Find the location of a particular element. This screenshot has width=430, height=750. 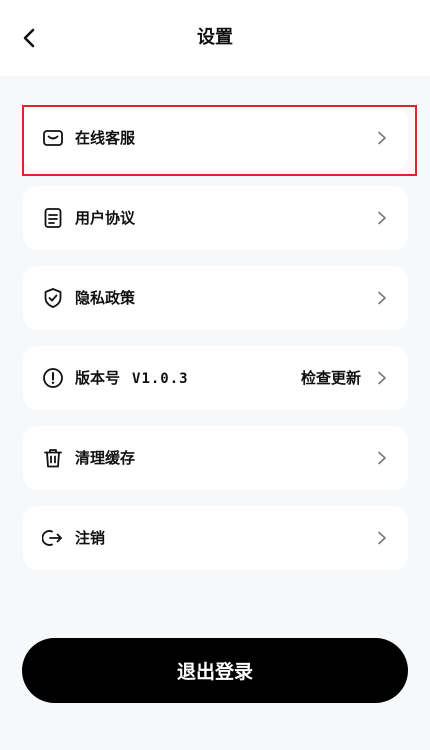

version-number: V1.0.3 is located at coordinates (160, 379).